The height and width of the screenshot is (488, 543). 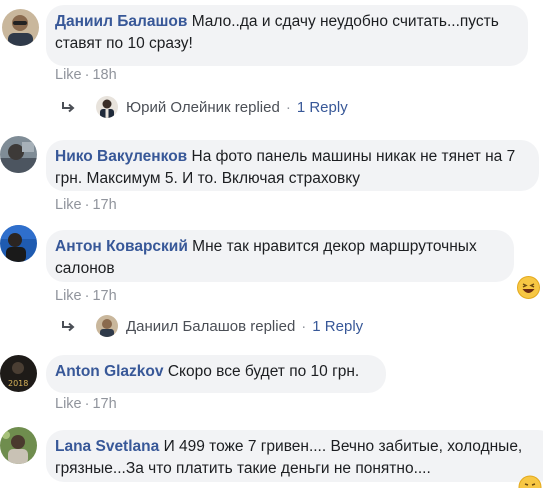 I want to click on comment-timestamp: 18h, so click(x=104, y=75).